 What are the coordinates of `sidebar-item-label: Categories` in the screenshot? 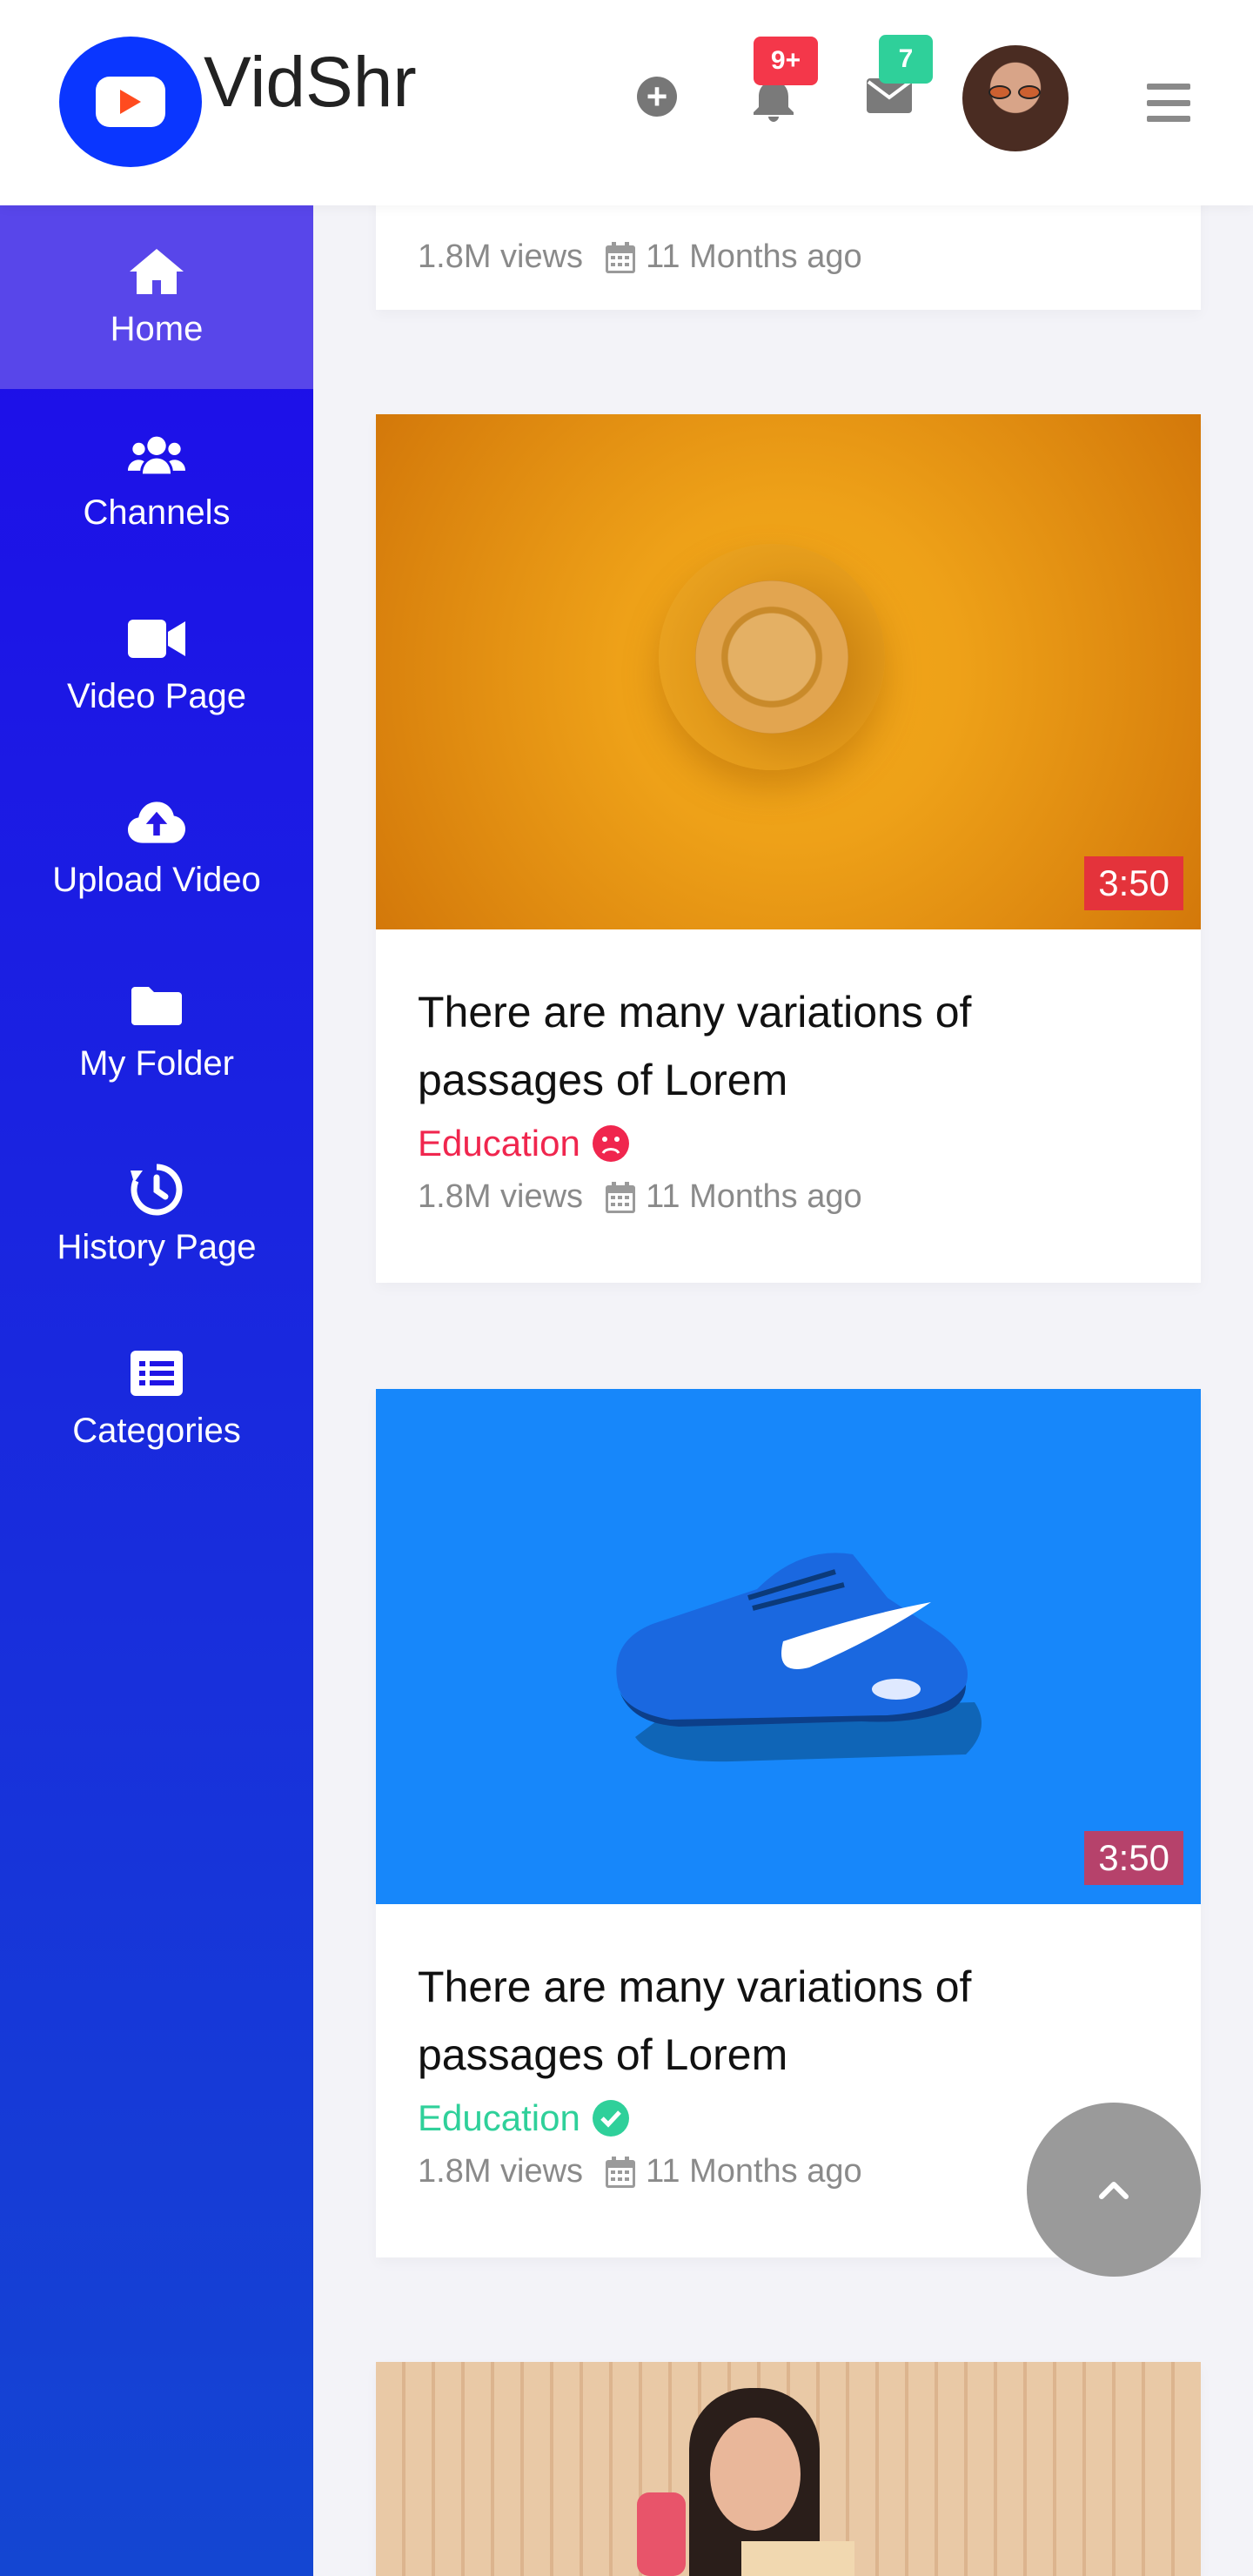 It's located at (156, 1431).